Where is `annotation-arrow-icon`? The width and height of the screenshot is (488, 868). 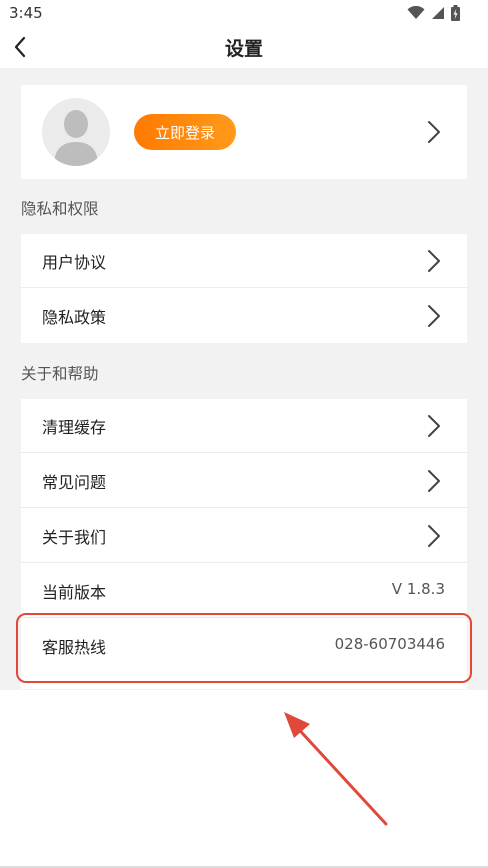
annotation-arrow-icon is located at coordinates (336, 769).